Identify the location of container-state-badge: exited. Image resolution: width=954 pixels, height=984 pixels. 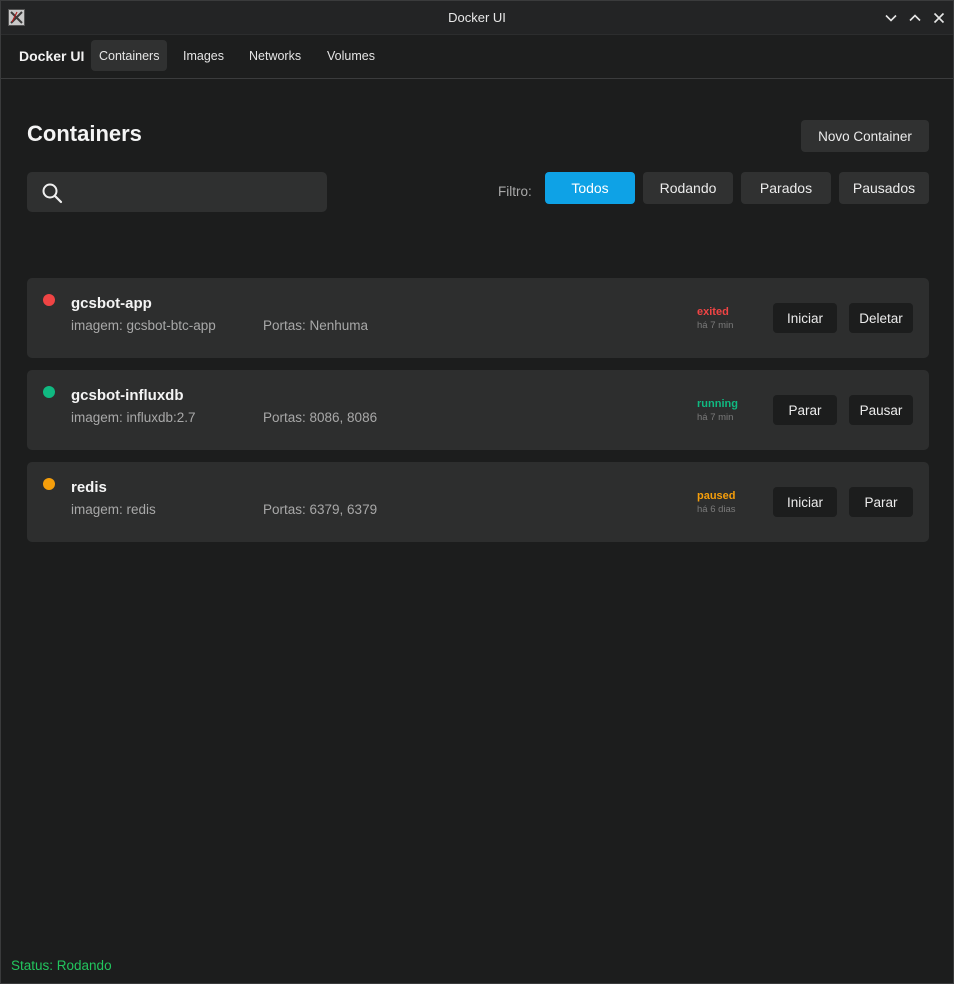
(713, 312).